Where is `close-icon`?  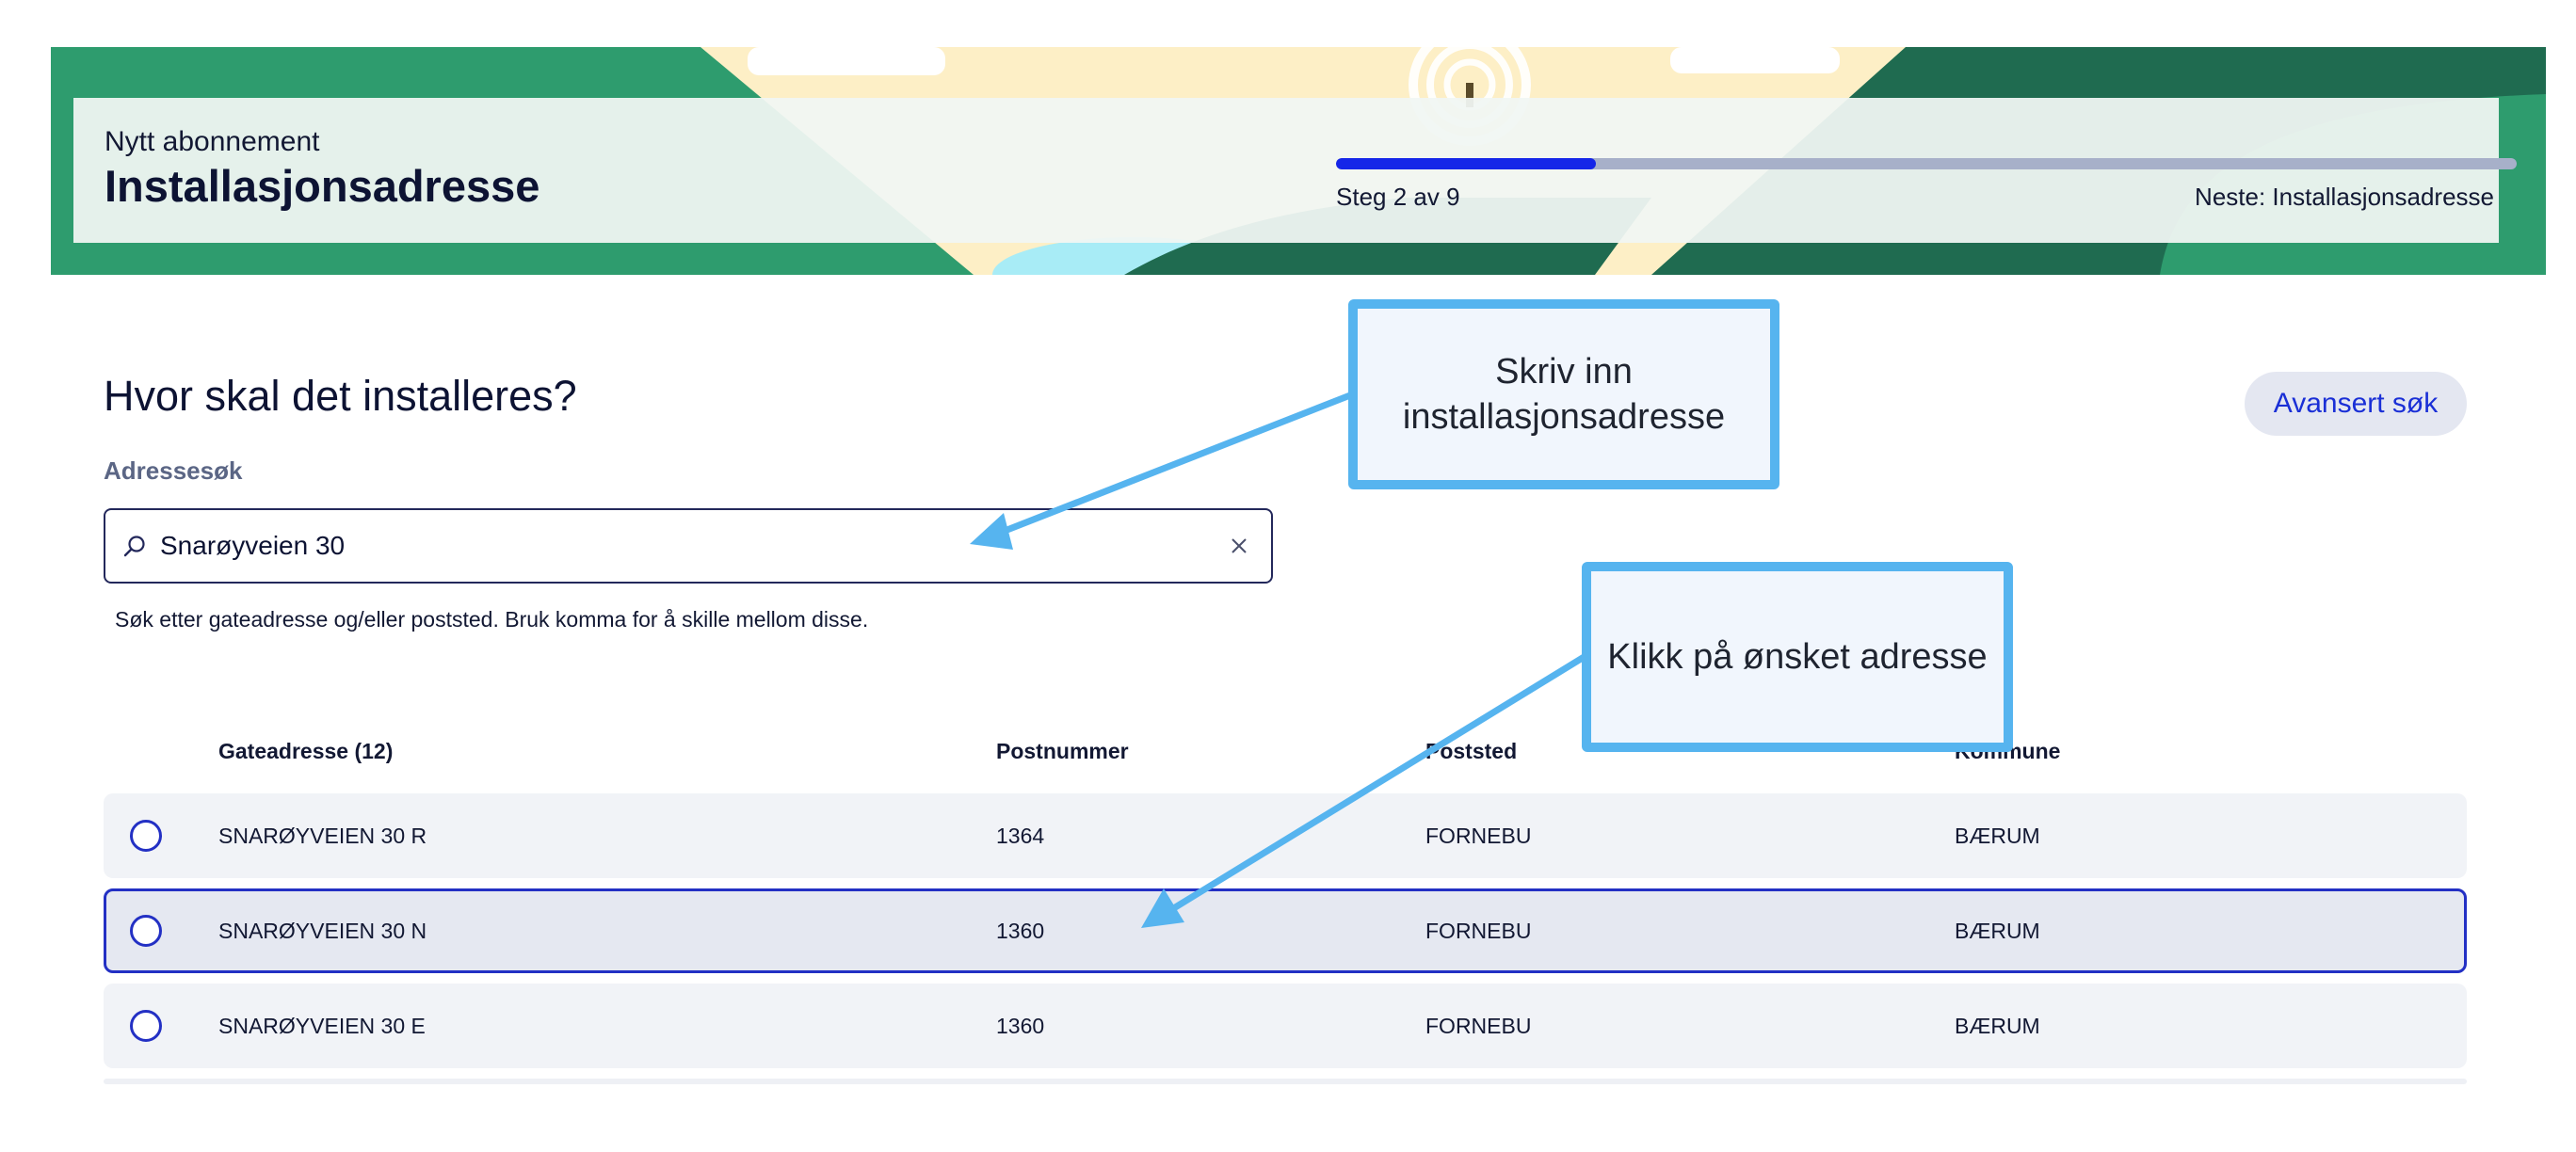 close-icon is located at coordinates (1239, 546).